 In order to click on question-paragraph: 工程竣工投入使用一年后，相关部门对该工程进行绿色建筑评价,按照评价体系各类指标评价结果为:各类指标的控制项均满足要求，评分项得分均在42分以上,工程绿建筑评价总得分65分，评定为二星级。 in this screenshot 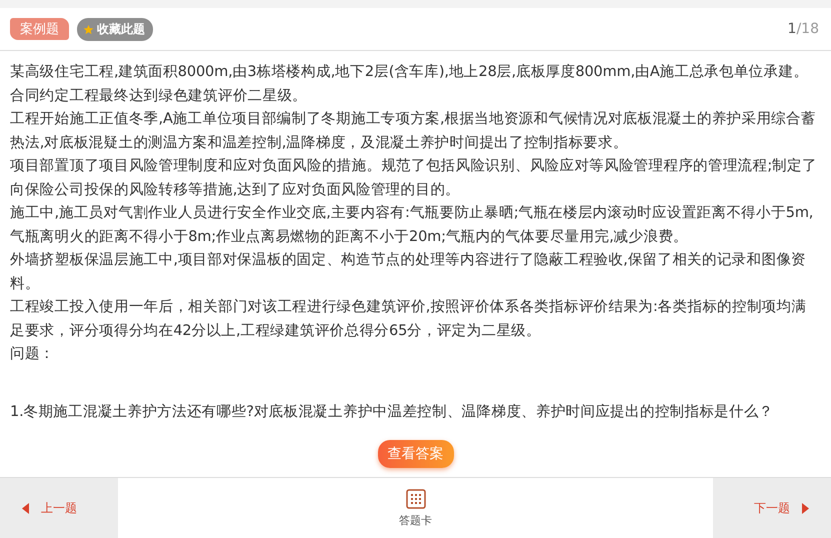, I will do `click(409, 319)`.